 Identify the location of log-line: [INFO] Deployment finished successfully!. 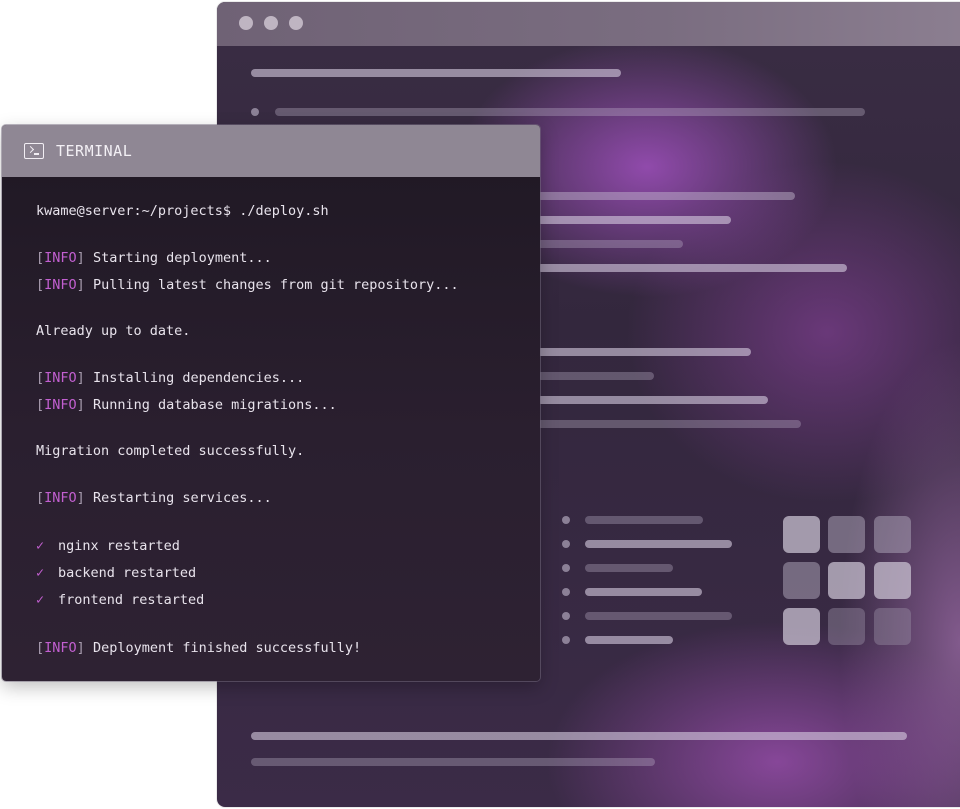
(199, 648).